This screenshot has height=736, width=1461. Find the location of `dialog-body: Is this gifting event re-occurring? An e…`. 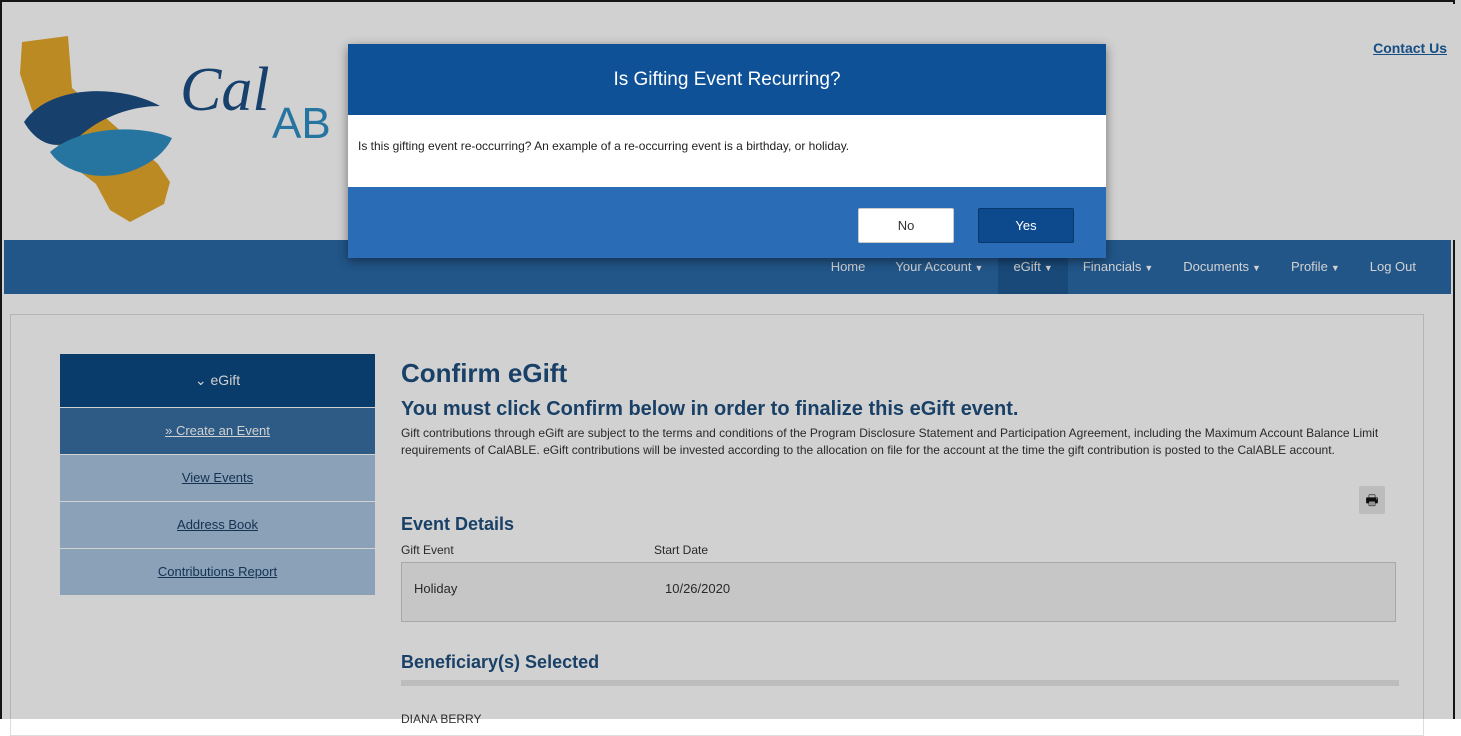

dialog-body: Is this gifting event re-occurring? An e… is located at coordinates (727, 151).